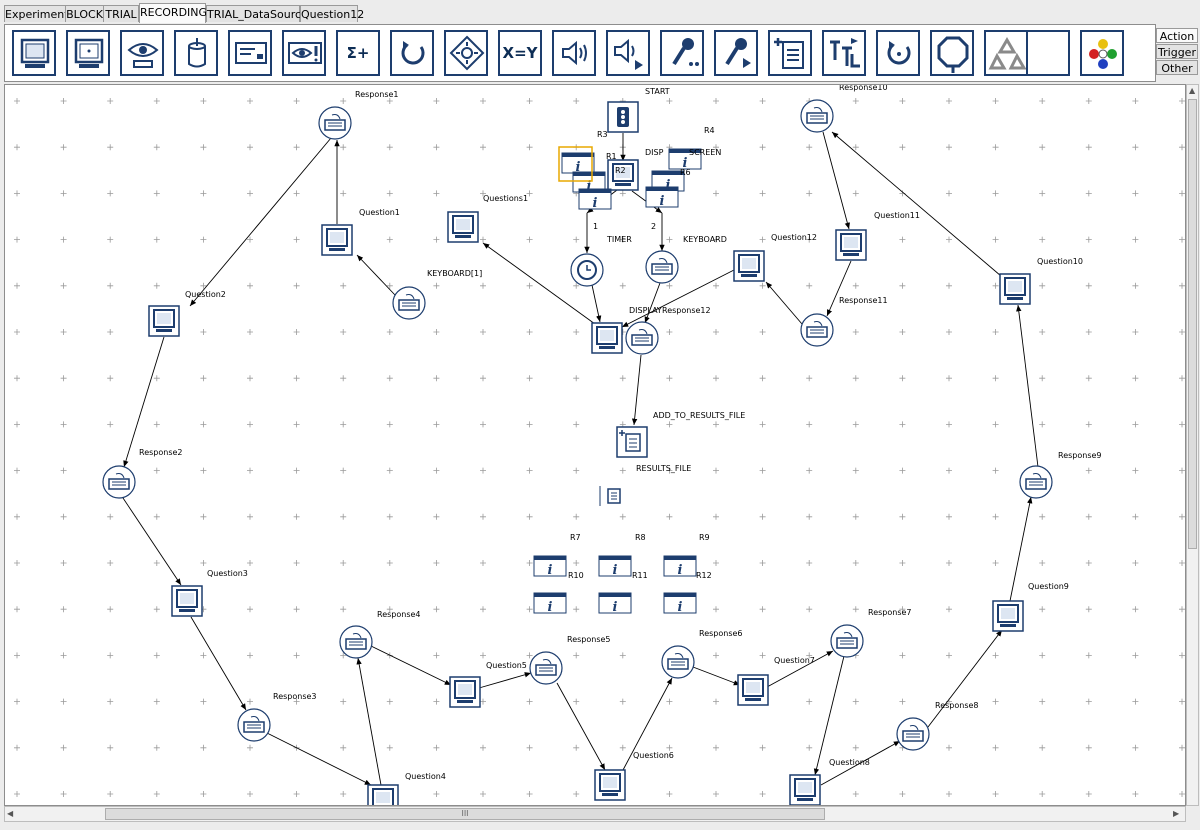 Image resolution: width=1200 pixels, height=830 pixels. What do you see at coordinates (736, 53) in the screenshot?
I see `record-sound-control-tool` at bounding box center [736, 53].